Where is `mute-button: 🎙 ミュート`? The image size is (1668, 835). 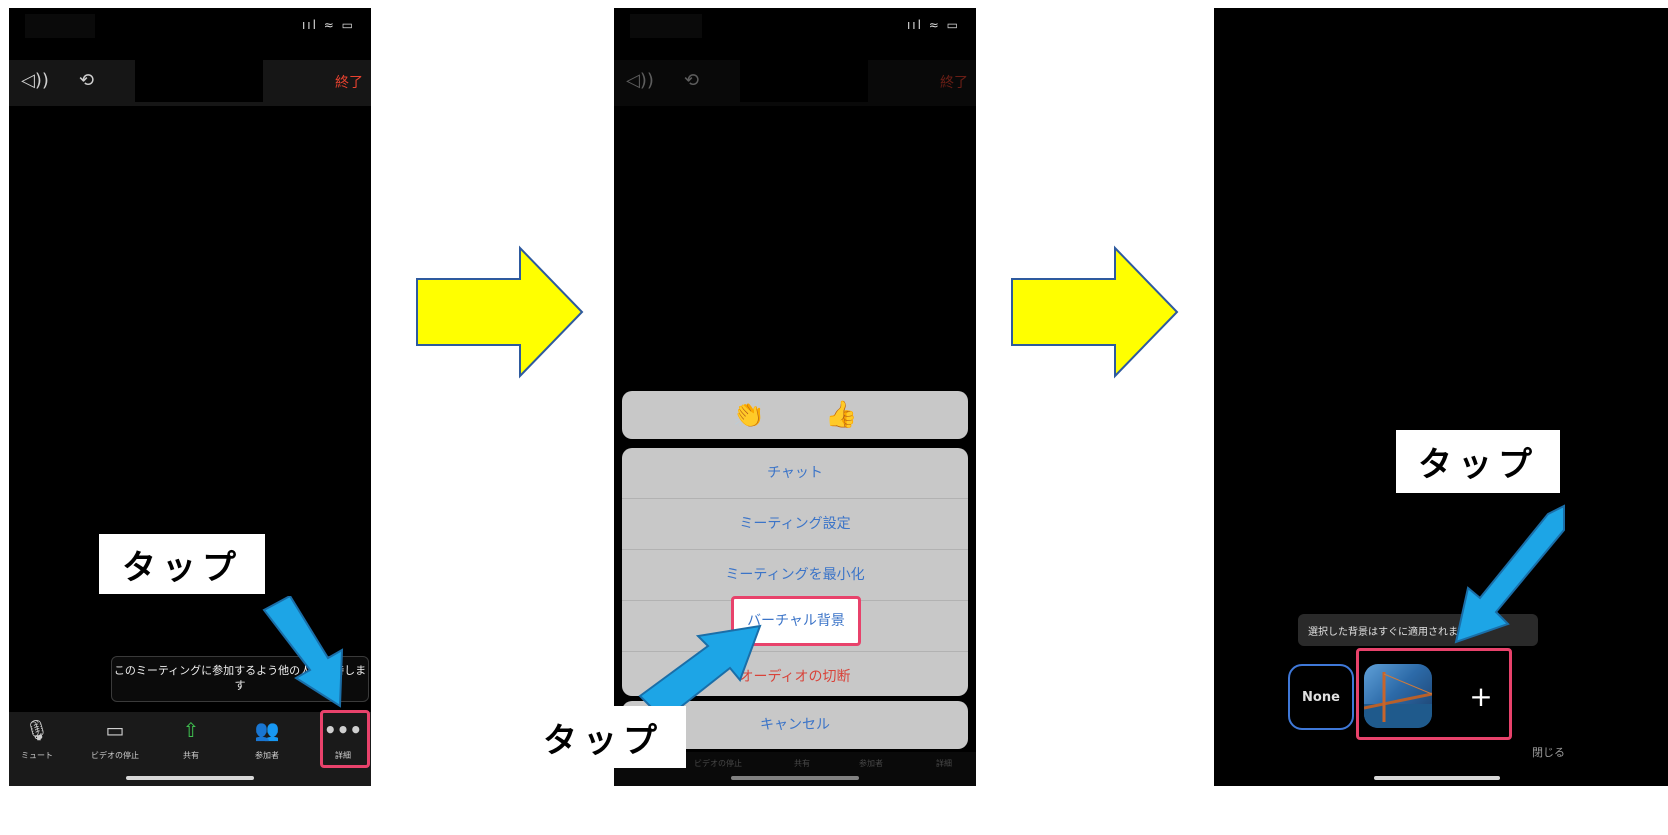 mute-button: 🎙 ミュート is located at coordinates (38, 739).